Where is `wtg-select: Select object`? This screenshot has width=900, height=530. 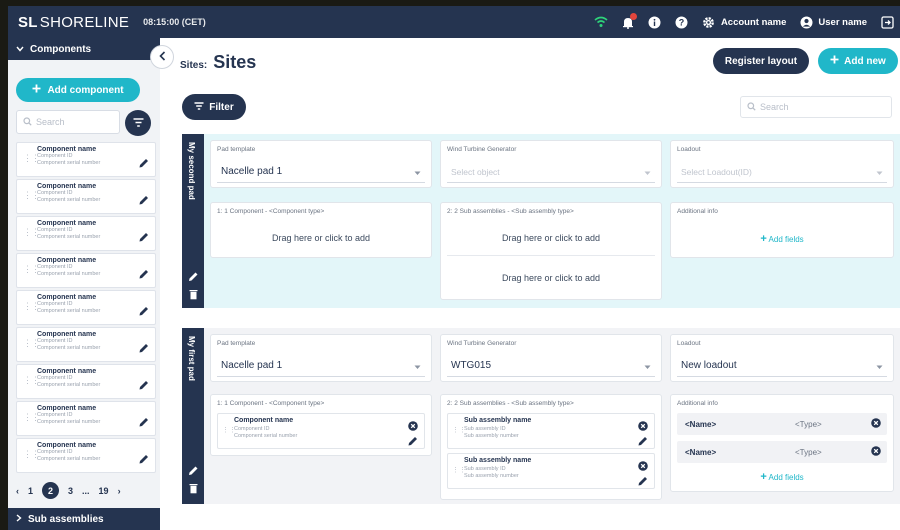 wtg-select: Select object is located at coordinates (551, 172).